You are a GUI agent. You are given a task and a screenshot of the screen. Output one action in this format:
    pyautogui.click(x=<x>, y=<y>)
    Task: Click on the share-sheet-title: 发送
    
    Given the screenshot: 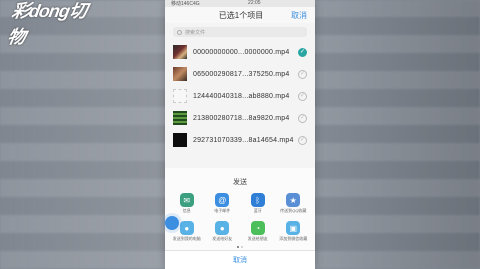 What is the action you would take?
    pyautogui.click(x=240, y=182)
    